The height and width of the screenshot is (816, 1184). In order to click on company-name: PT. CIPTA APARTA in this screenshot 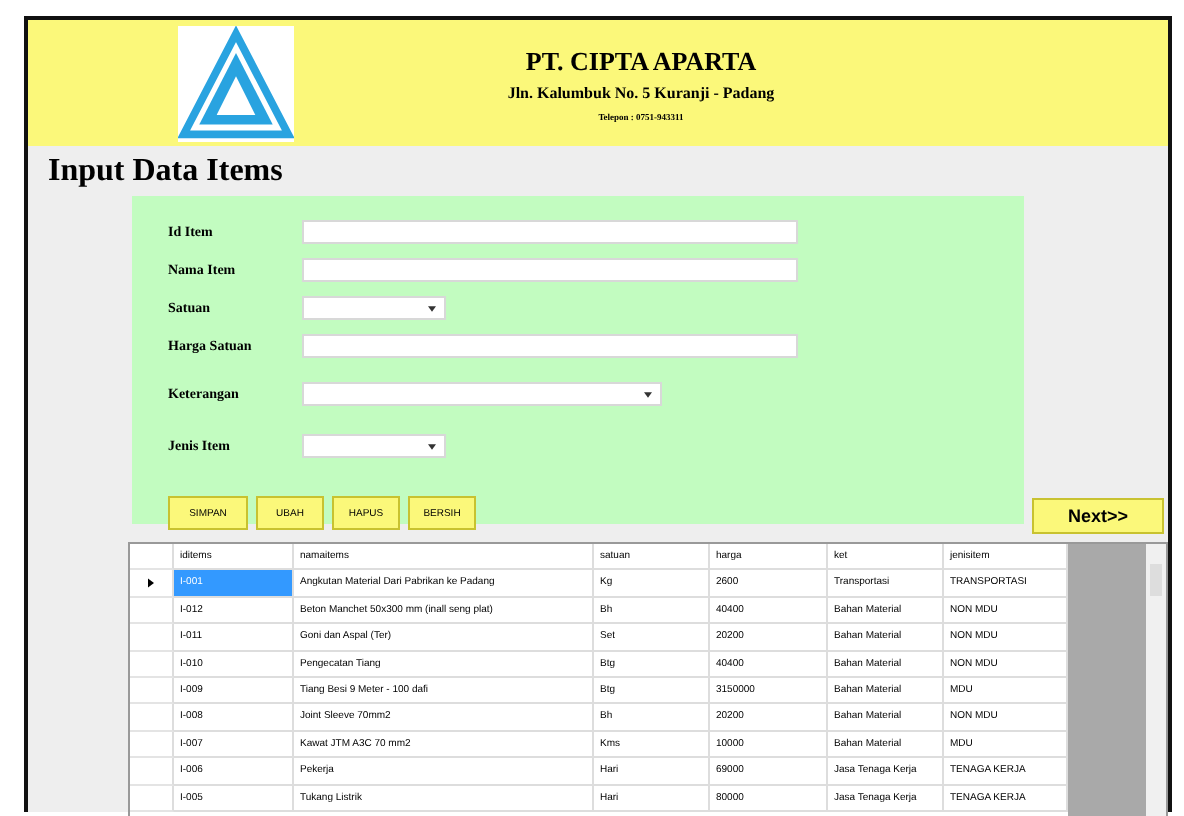, I will do `click(641, 61)`.